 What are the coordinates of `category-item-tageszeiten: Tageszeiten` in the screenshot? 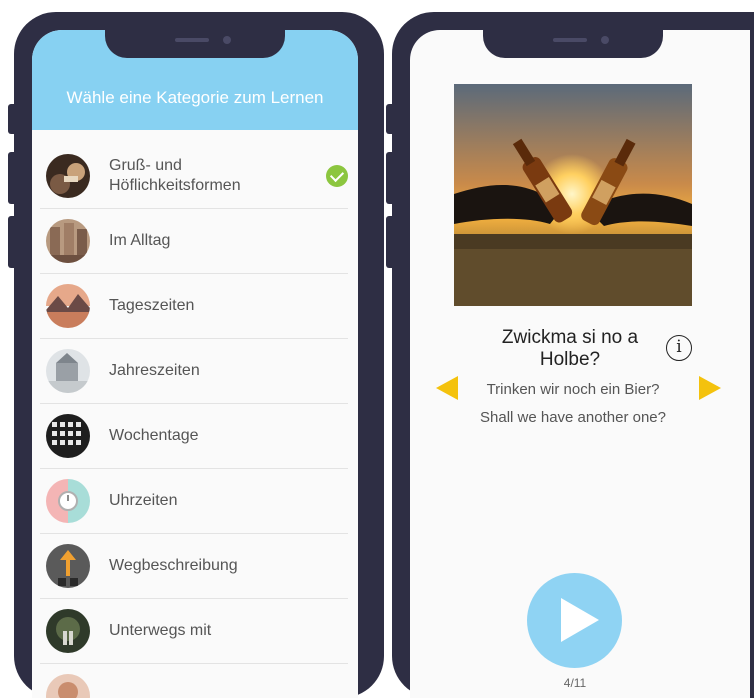 It's located at (194, 306).